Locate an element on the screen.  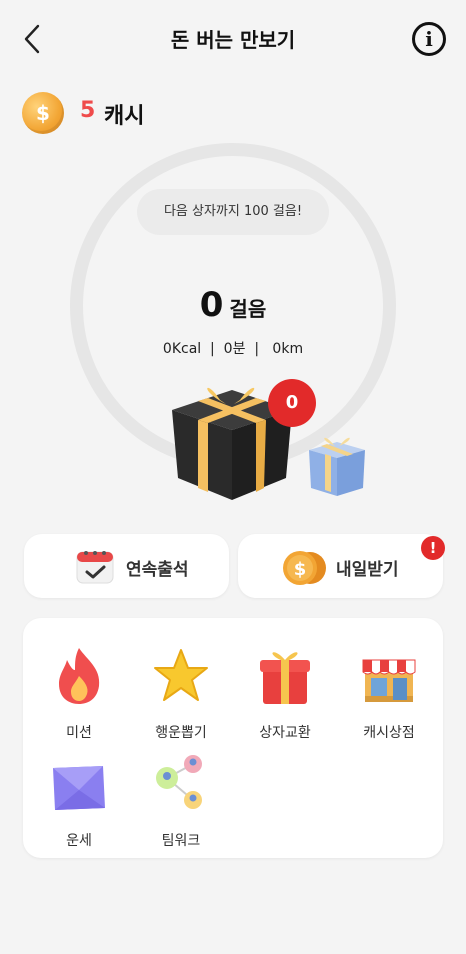
menu-item-cash-shop: 캐시상점 is located at coordinates (389, 684).